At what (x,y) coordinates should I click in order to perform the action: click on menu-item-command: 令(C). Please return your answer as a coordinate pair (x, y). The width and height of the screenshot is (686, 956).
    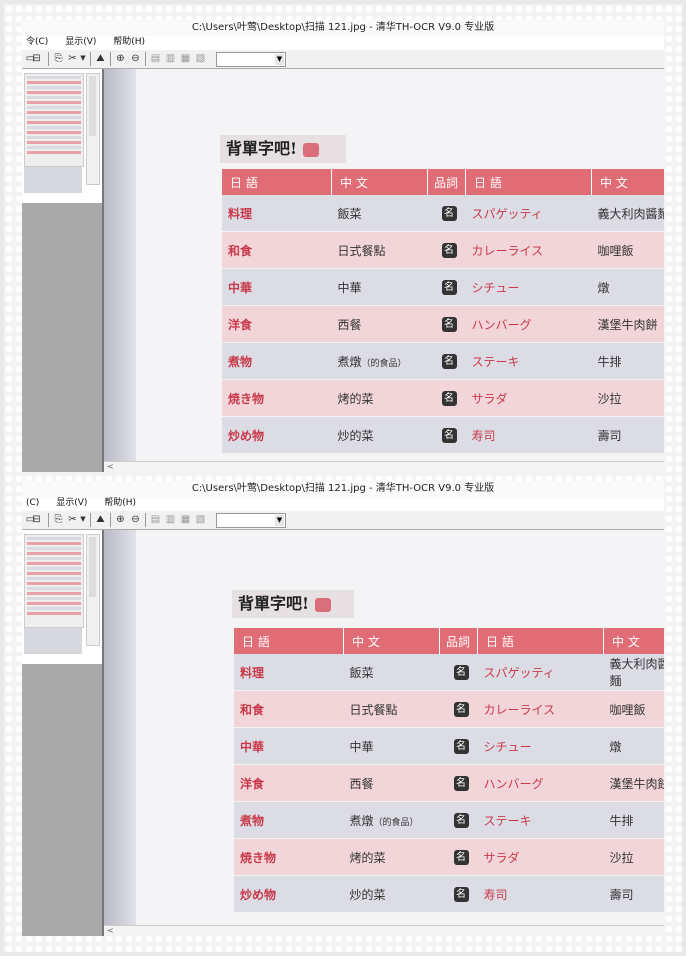
    Looking at the image, I should click on (37, 42).